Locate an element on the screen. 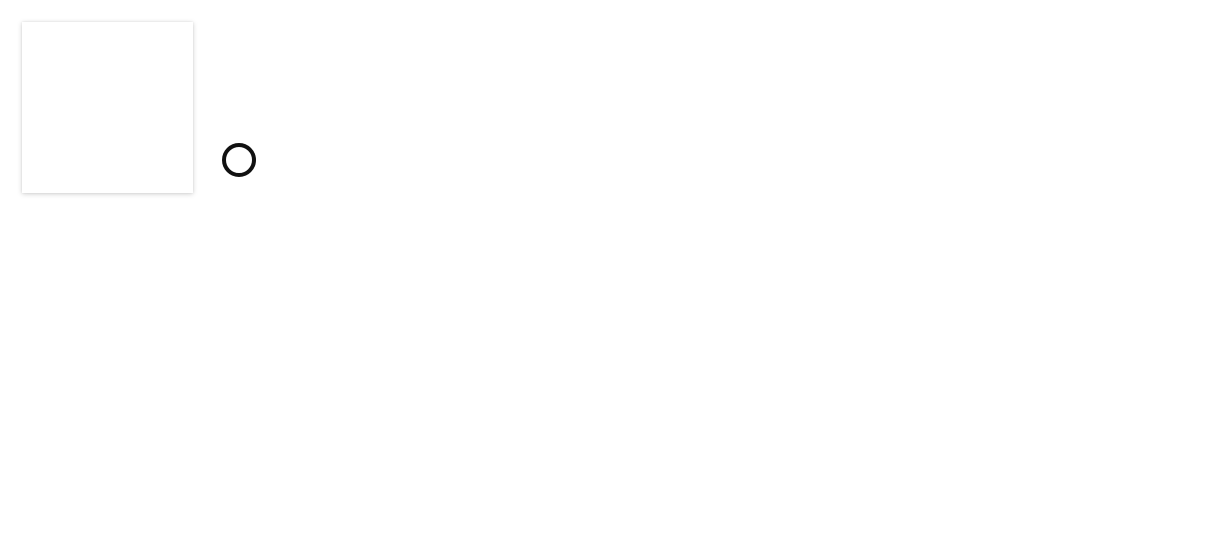  radio-button is located at coordinates (239, 160).